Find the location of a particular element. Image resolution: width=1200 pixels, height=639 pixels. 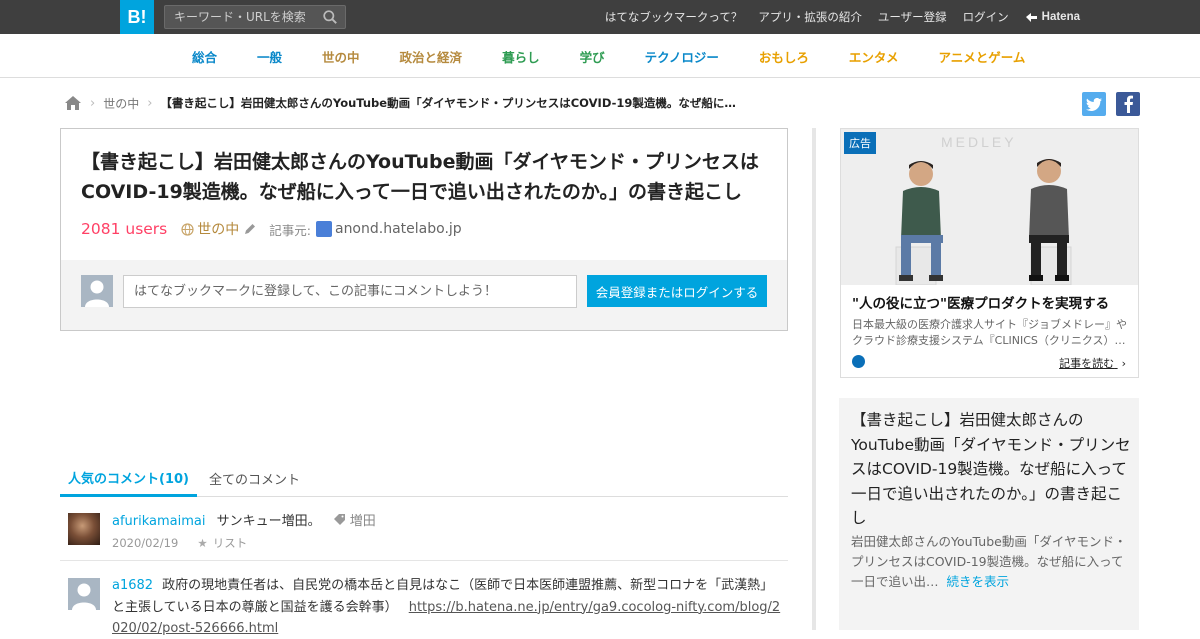

twitter-share-button is located at coordinates (1094, 104).